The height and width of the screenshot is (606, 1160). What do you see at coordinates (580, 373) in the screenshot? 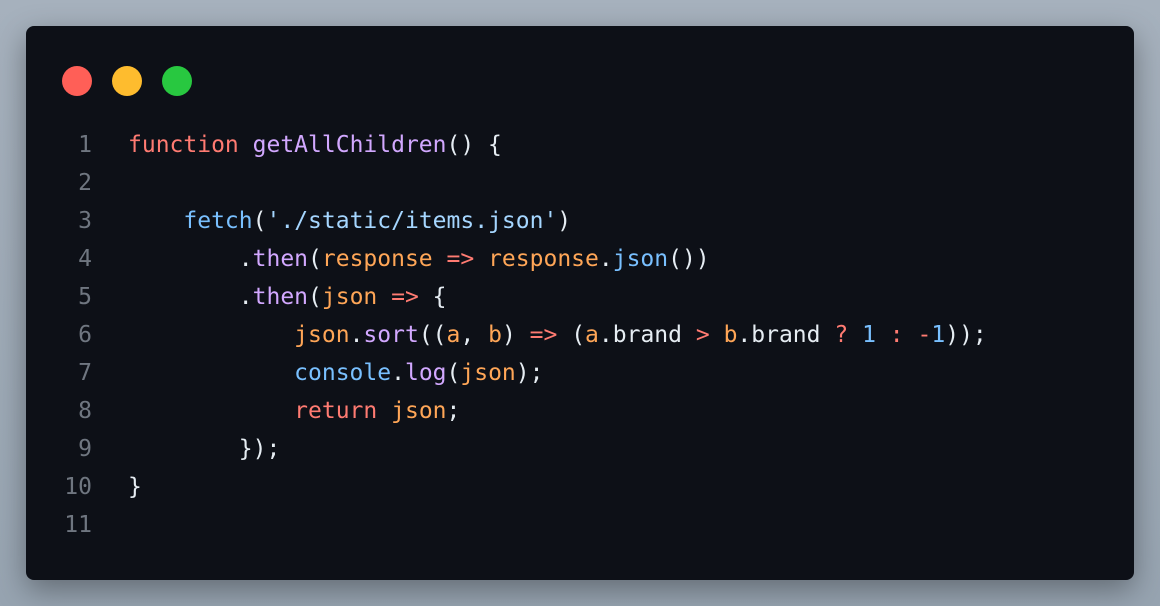
I see `code-line-7: 7 console.log(json);` at bounding box center [580, 373].